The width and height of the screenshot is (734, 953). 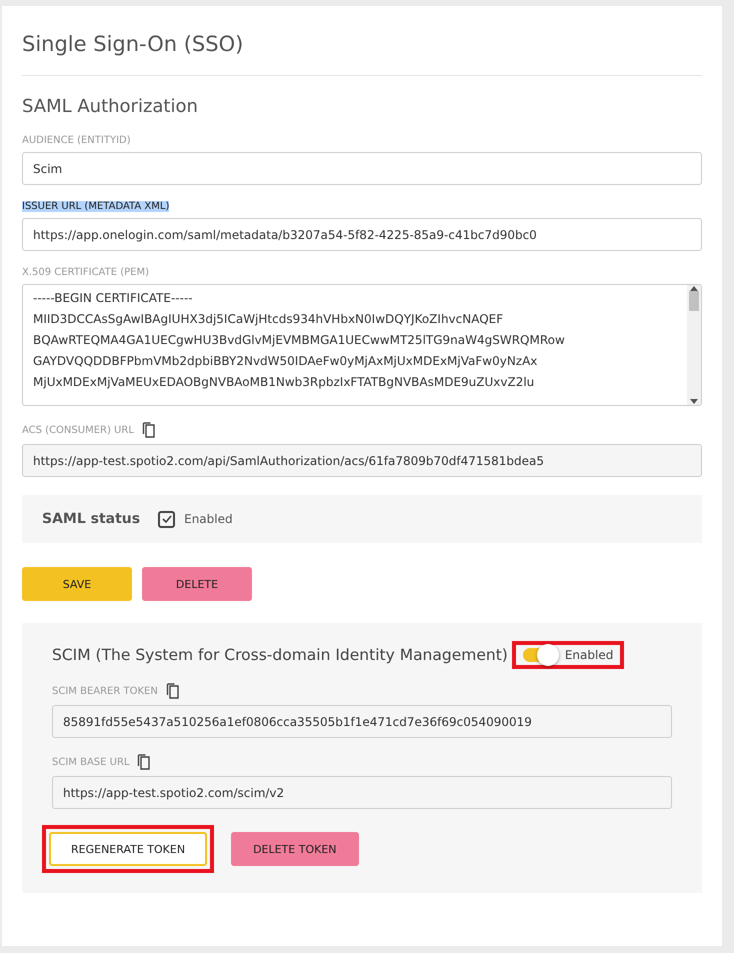 I want to click on certificate-textarea, so click(x=362, y=345).